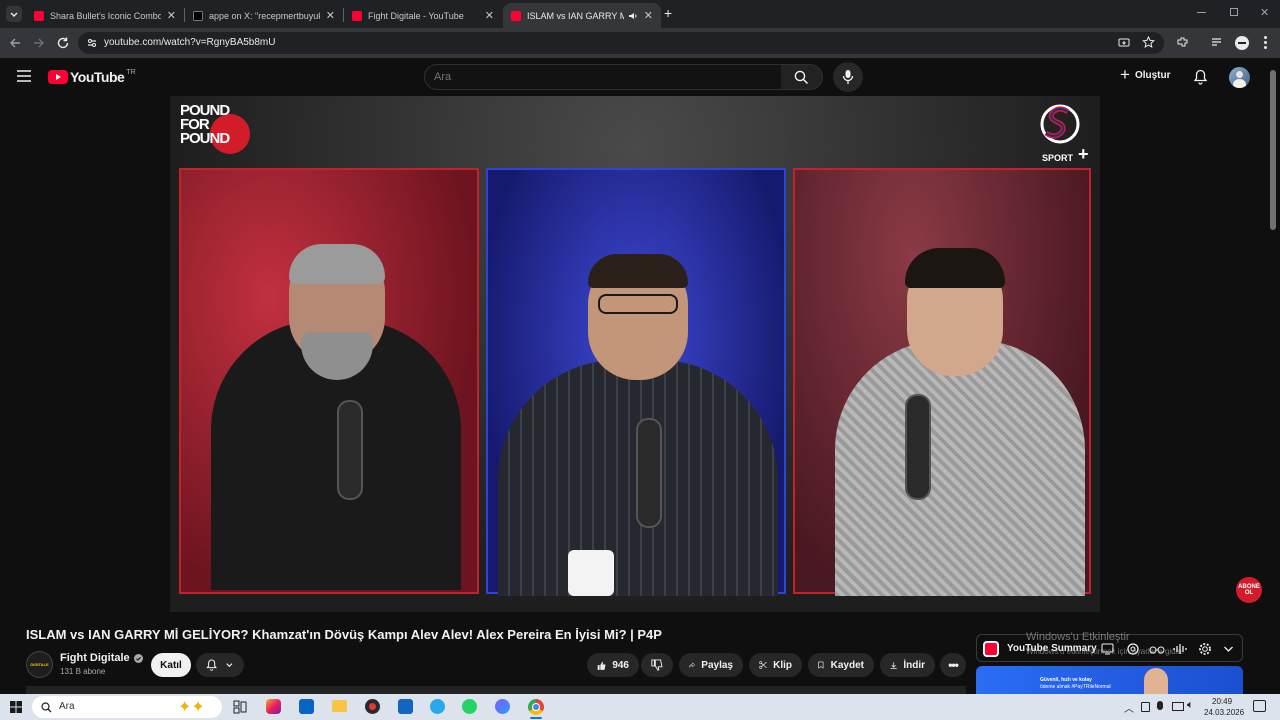 The width and height of the screenshot is (1280, 720). I want to click on account-avatar, so click(1239, 77).